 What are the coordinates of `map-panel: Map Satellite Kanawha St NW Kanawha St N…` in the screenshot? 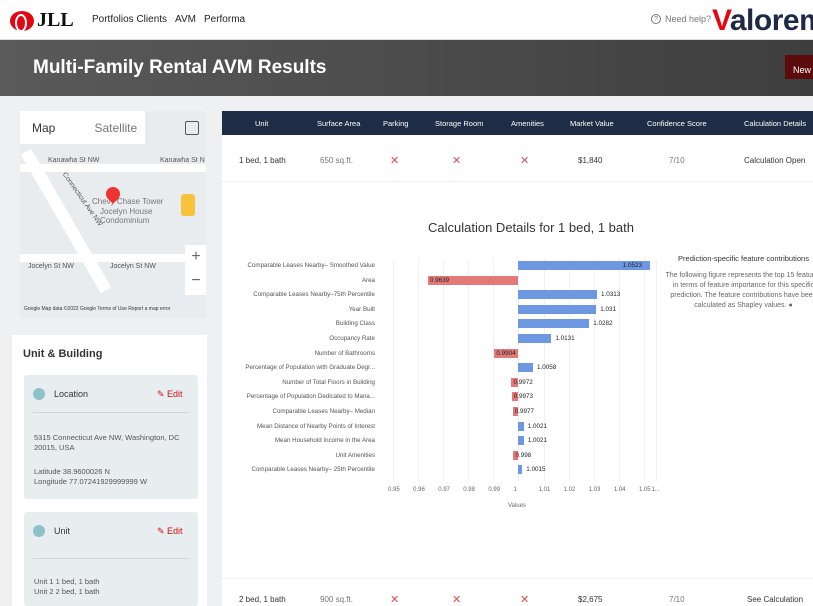 It's located at (113, 214).